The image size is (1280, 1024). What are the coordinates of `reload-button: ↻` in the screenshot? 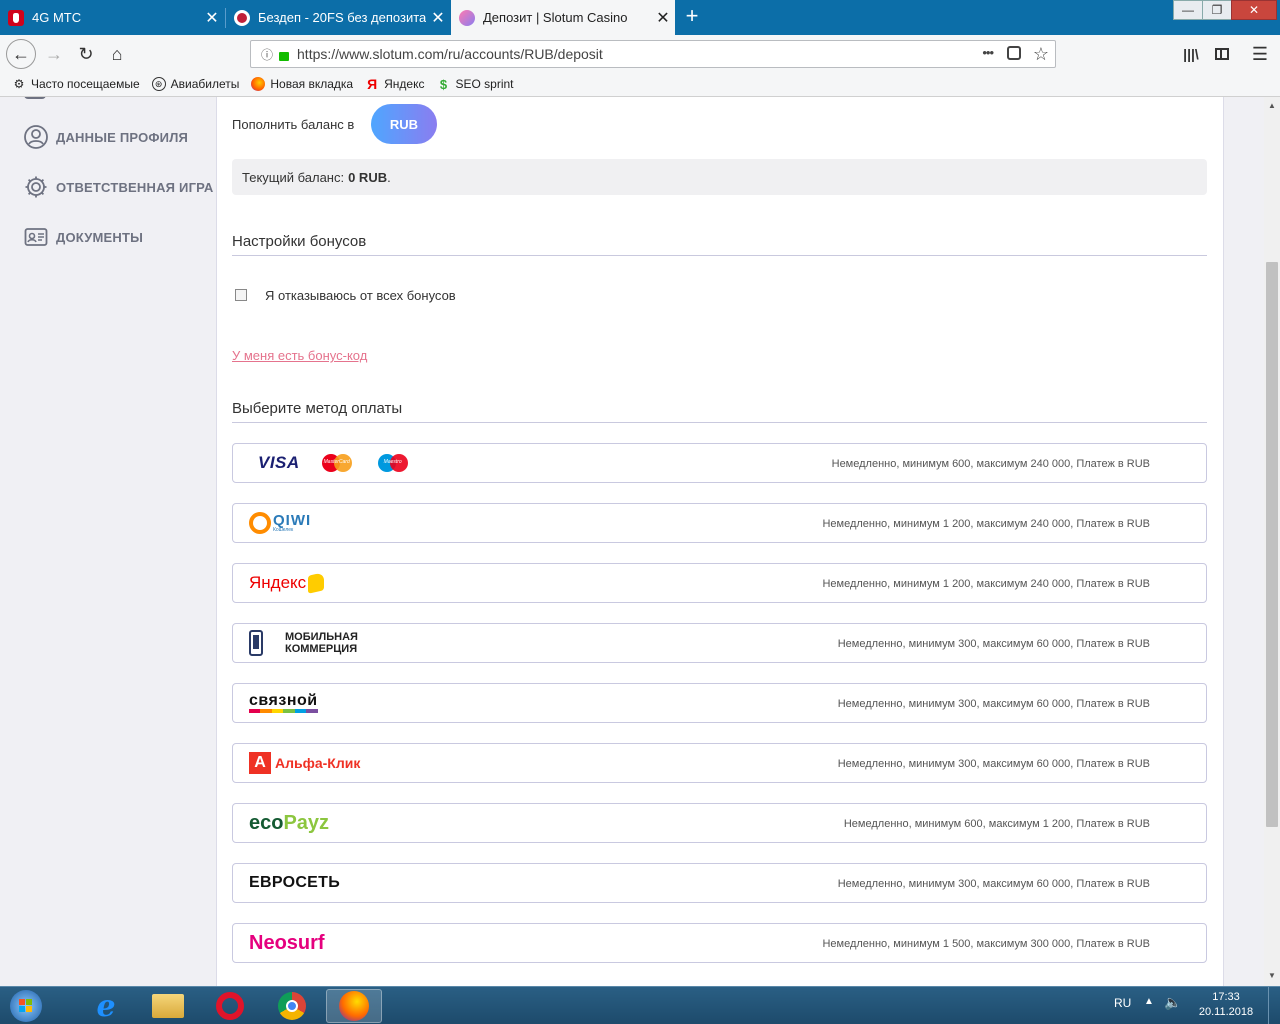 It's located at (86, 54).